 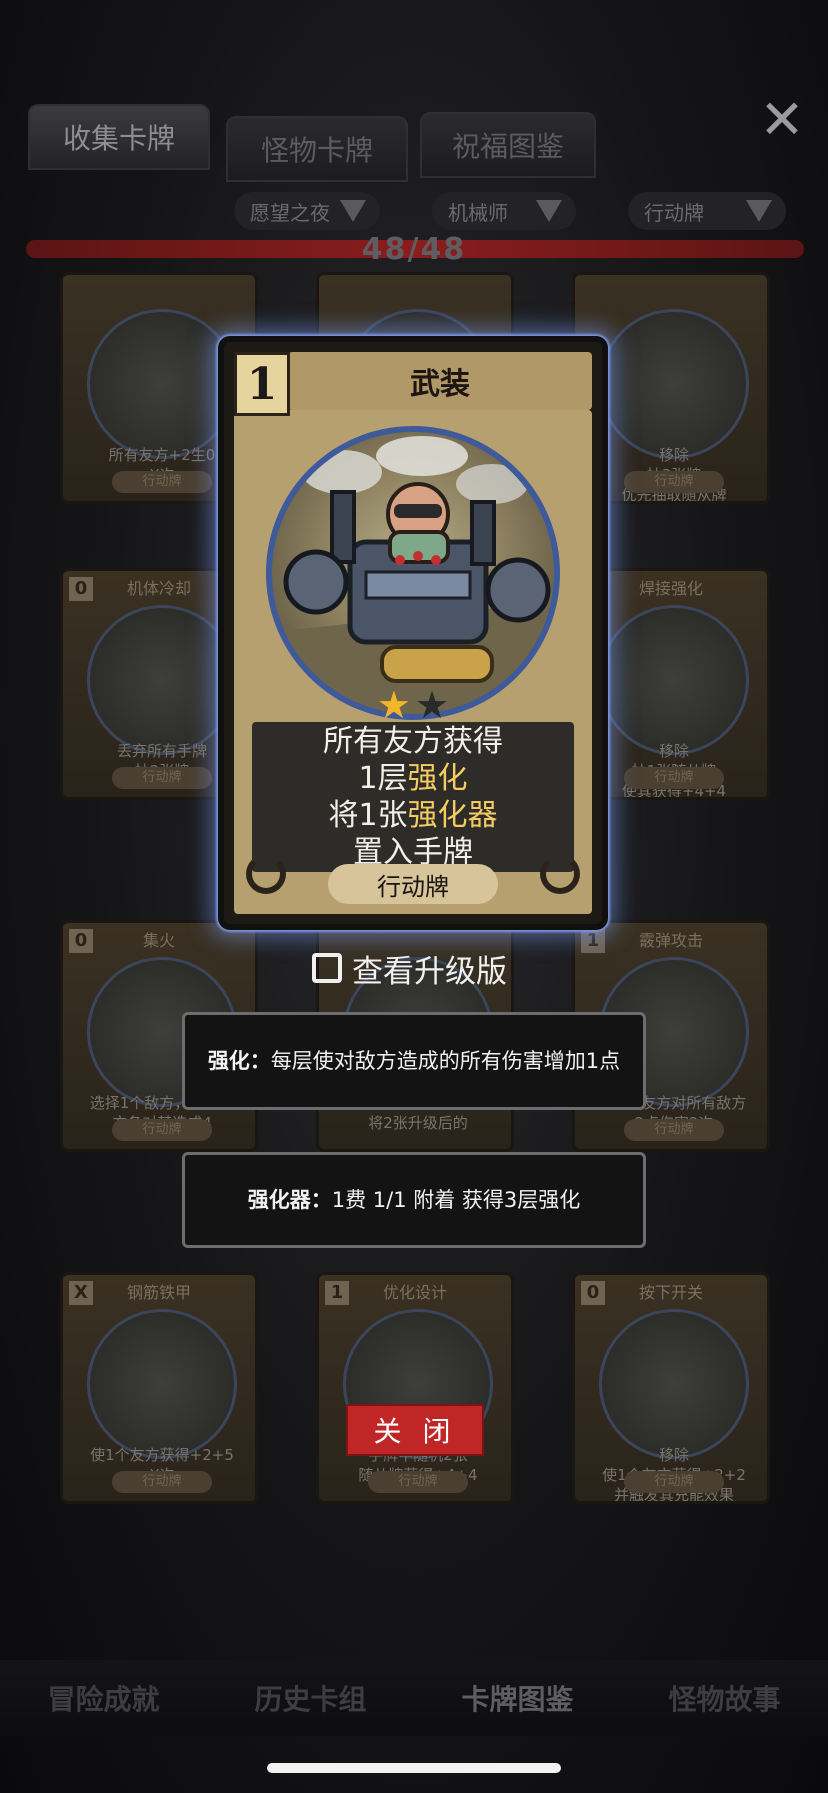 I want to click on tooltip-desc: 1费 1/1 附着 获得3层强化, so click(x=456, y=1200).